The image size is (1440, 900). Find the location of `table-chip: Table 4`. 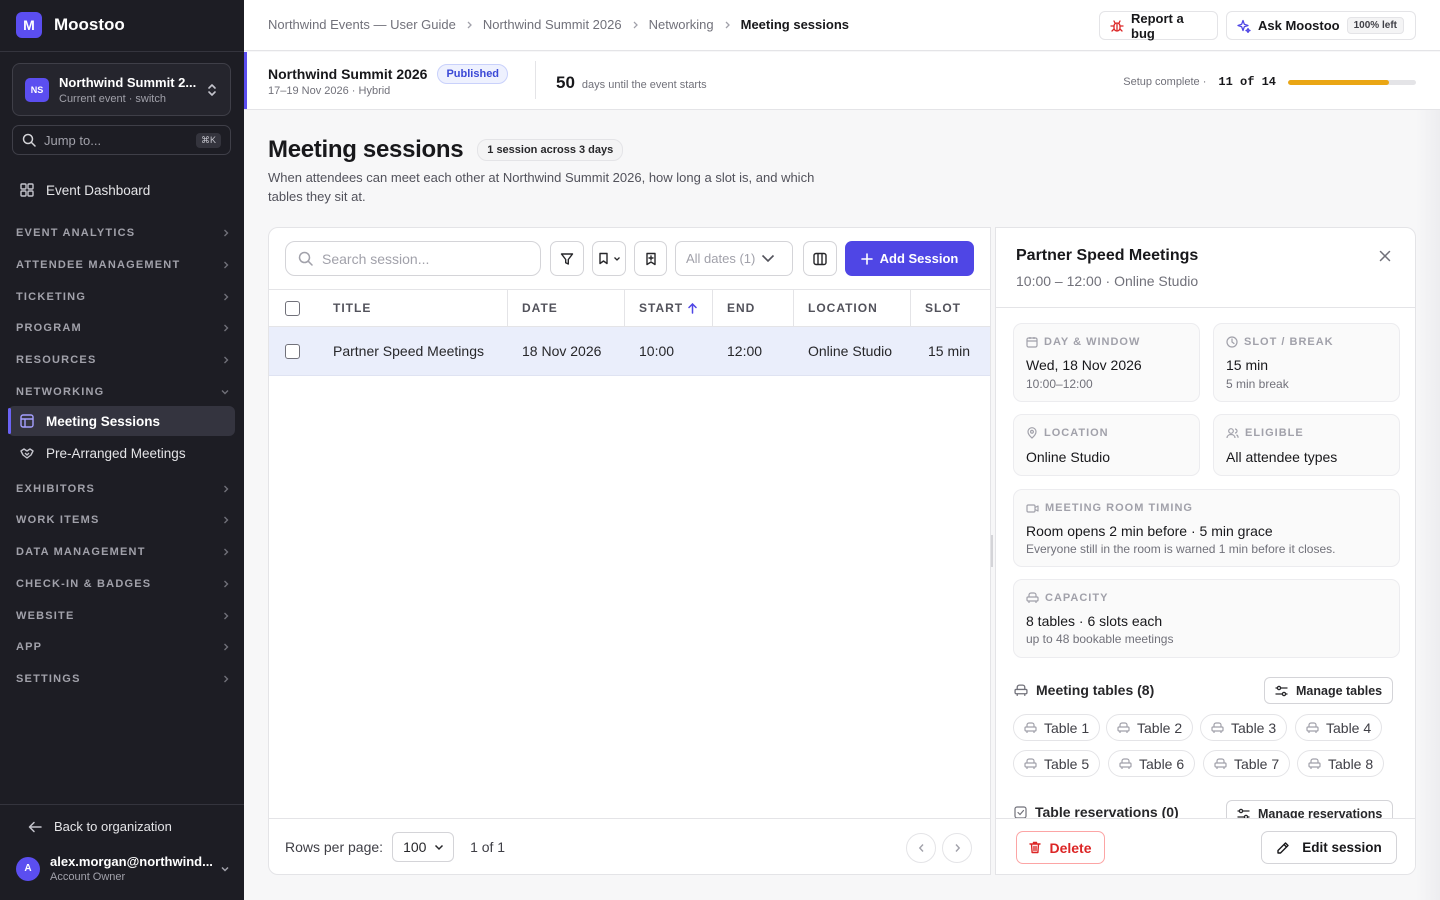

table-chip: Table 4 is located at coordinates (1339, 727).